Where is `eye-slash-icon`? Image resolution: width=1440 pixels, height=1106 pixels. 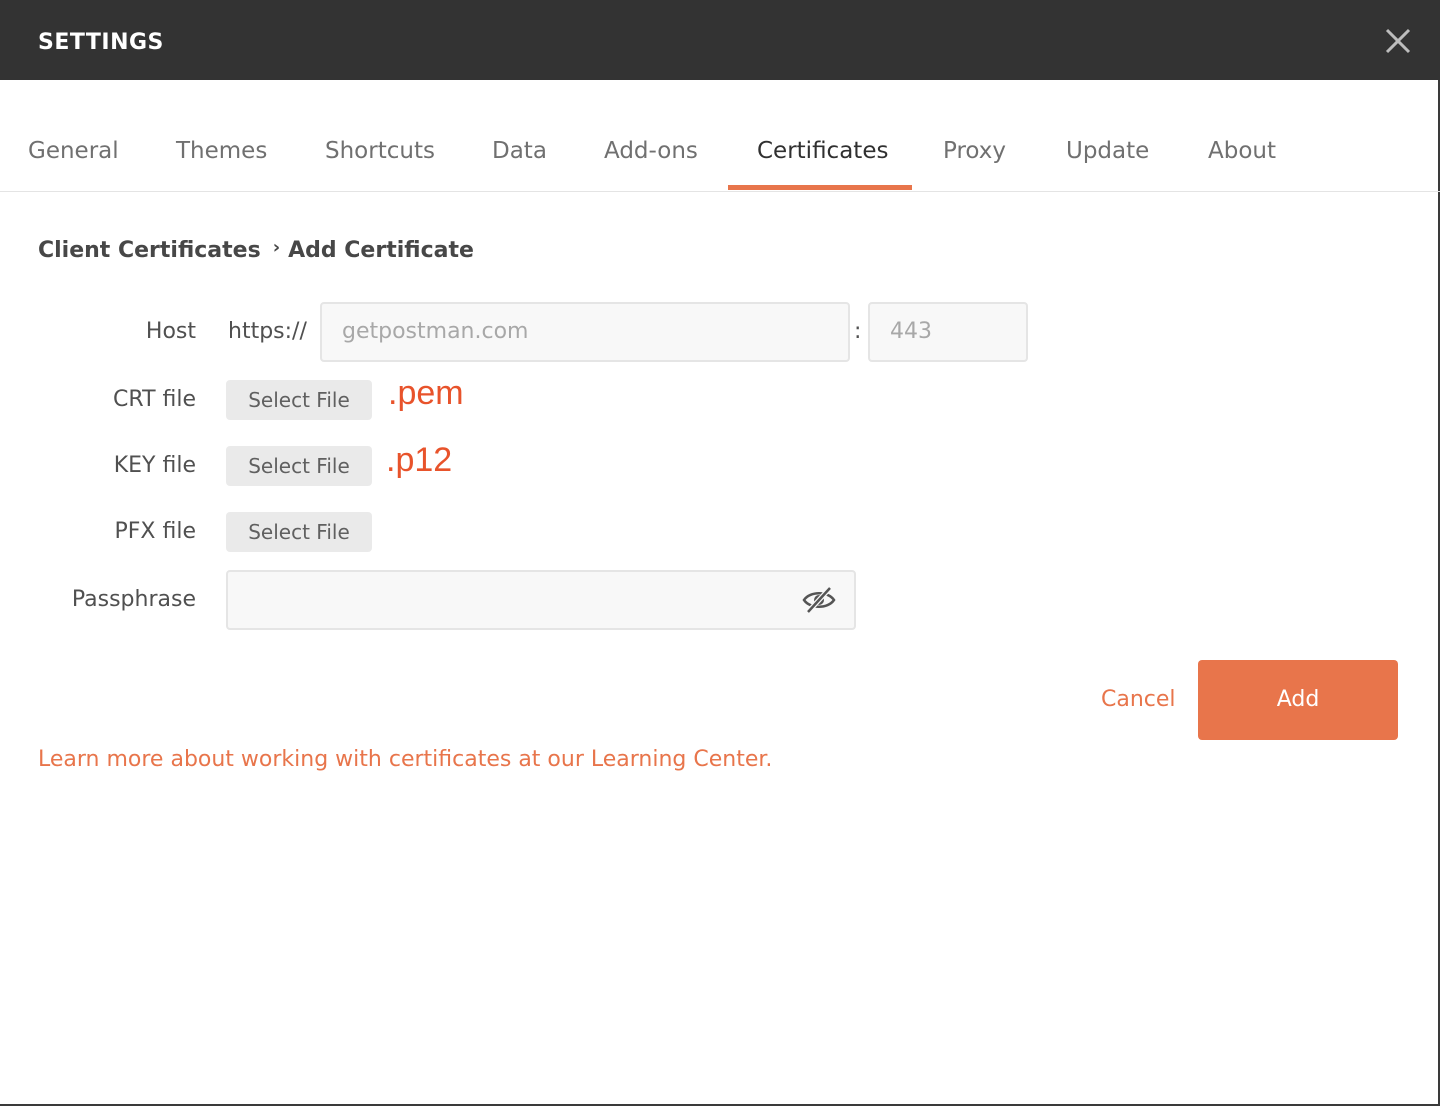
eye-slash-icon is located at coordinates (819, 600).